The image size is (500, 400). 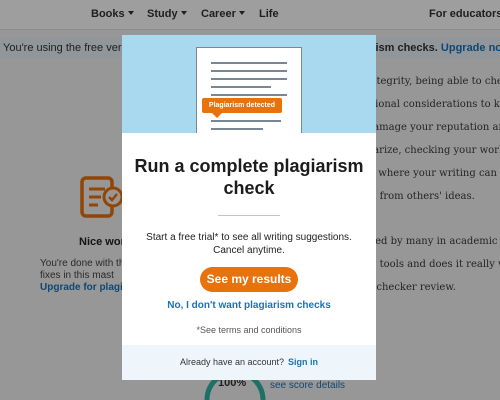 I want to click on plagiarism-detected-badge: Plagiarism detected, so click(x=242, y=105).